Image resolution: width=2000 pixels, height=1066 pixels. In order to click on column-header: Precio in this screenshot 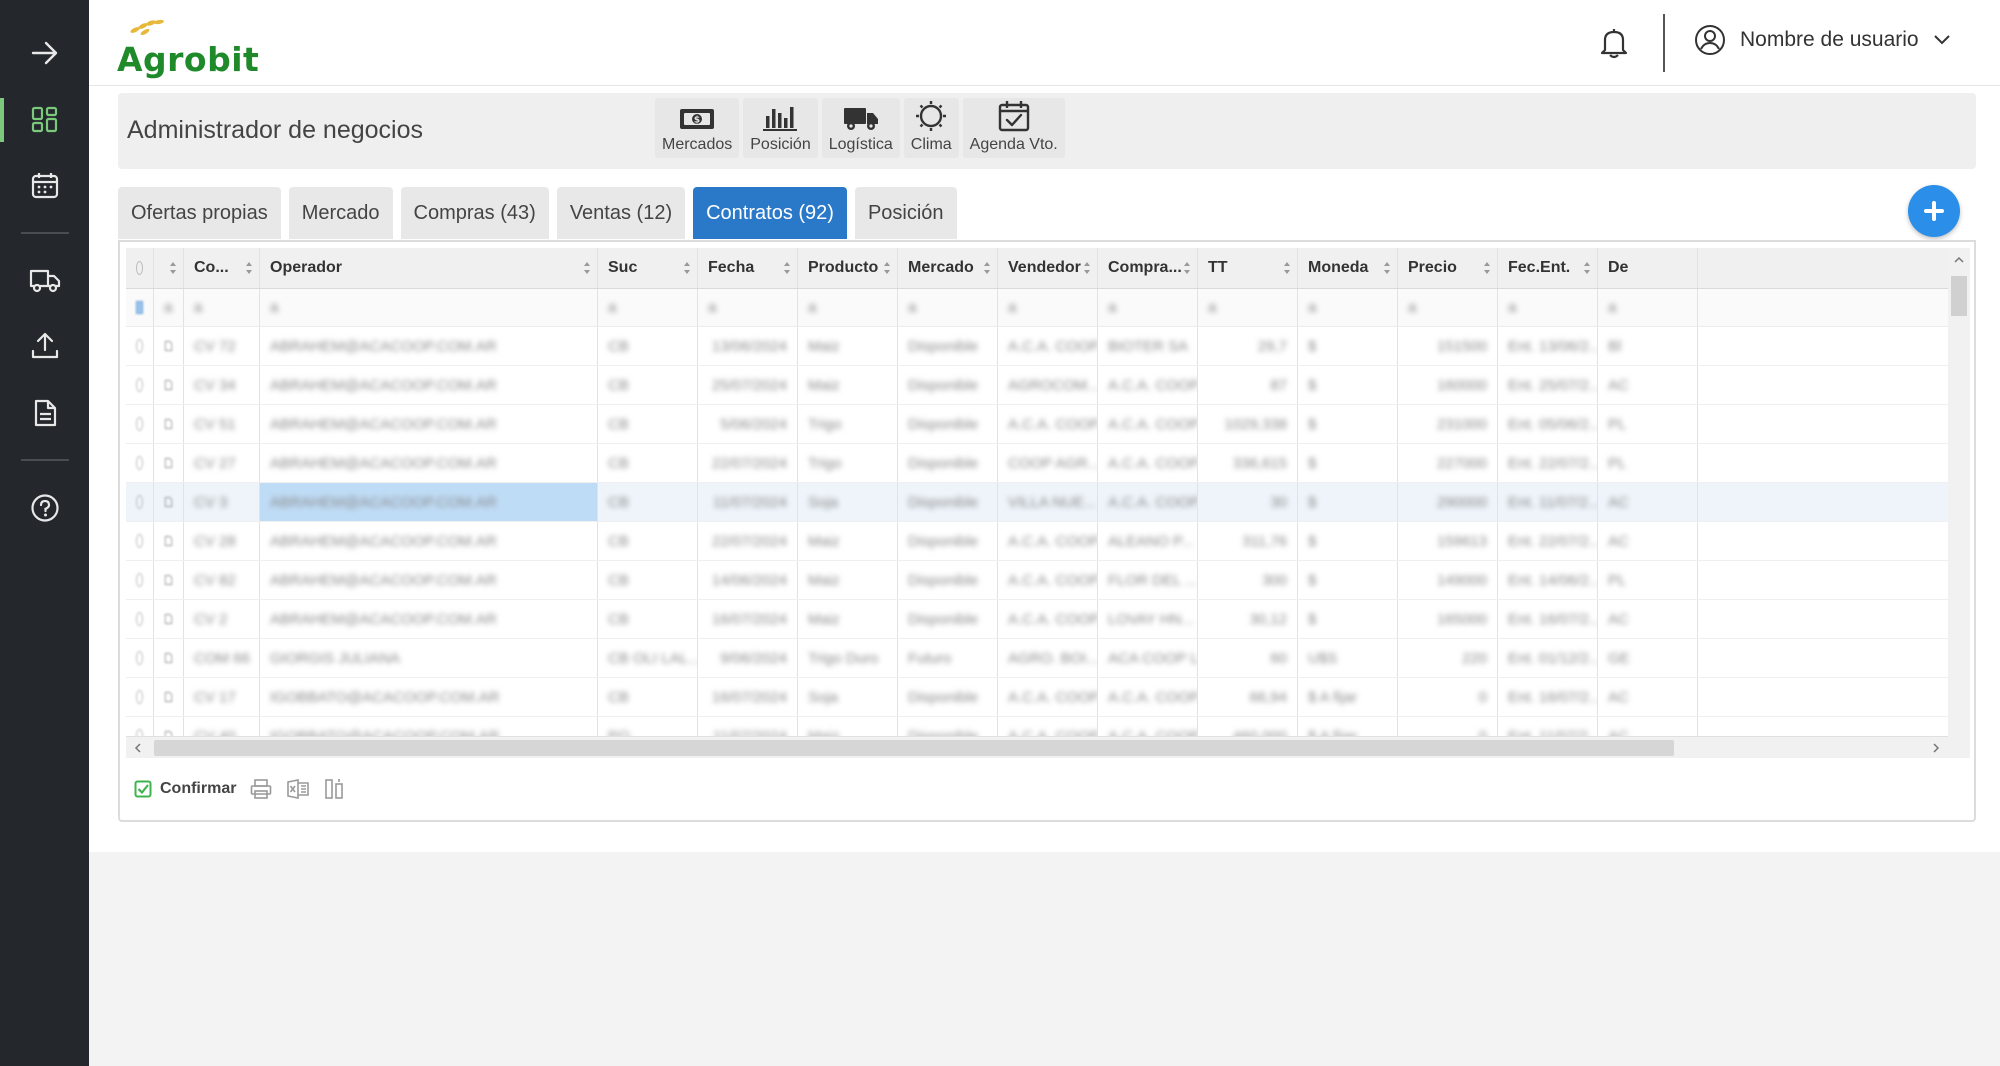, I will do `click(1448, 268)`.